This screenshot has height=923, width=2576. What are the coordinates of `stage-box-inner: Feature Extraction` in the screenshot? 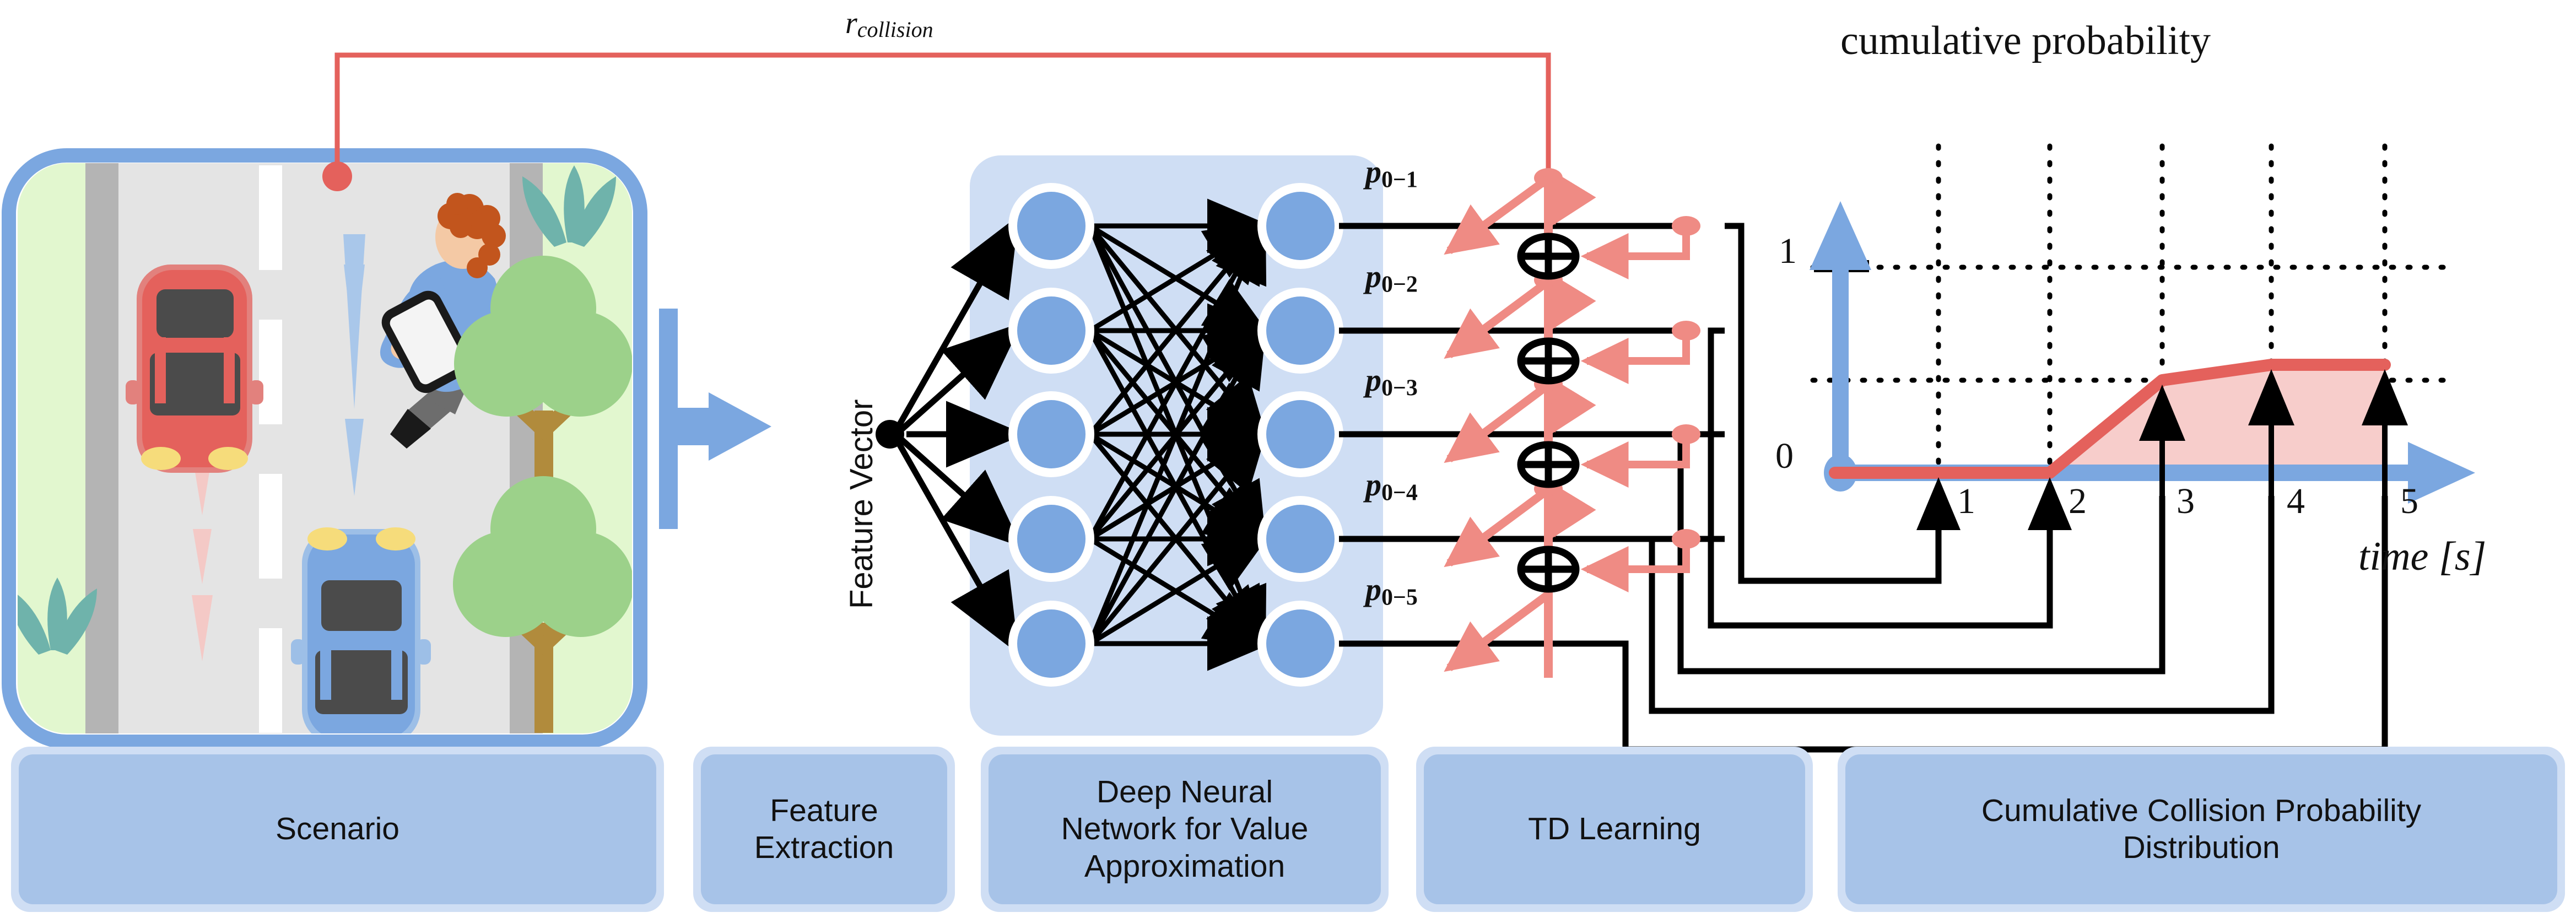 It's located at (824, 829).